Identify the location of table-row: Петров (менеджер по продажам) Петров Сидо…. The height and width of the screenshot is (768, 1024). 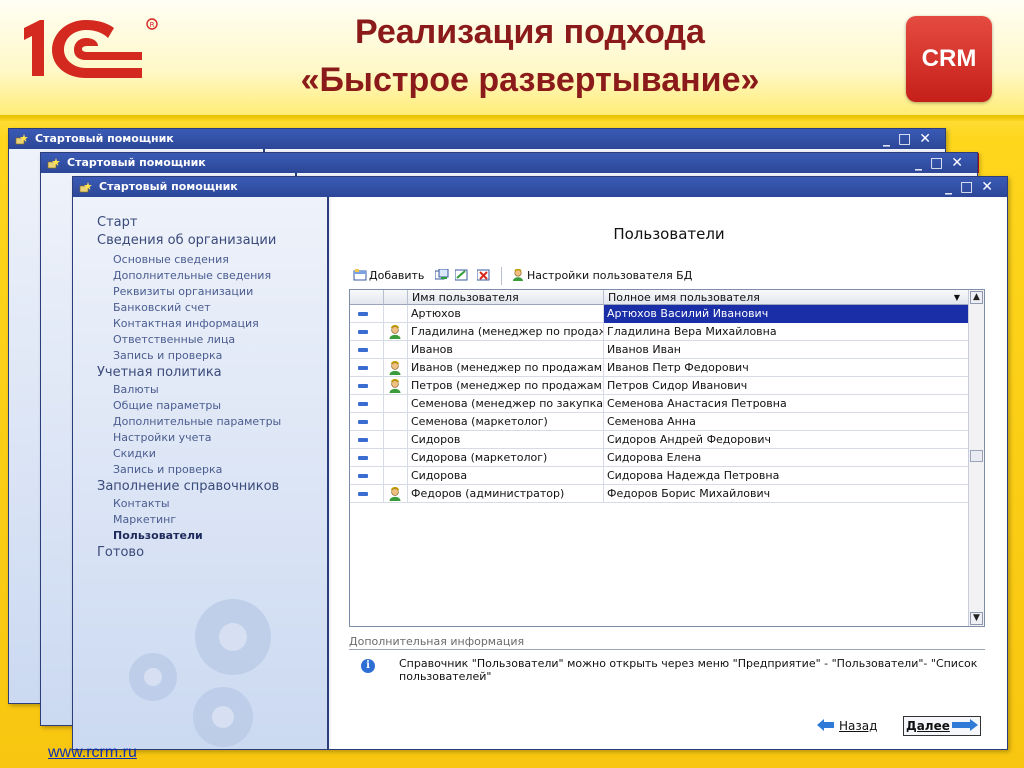
(659, 386).